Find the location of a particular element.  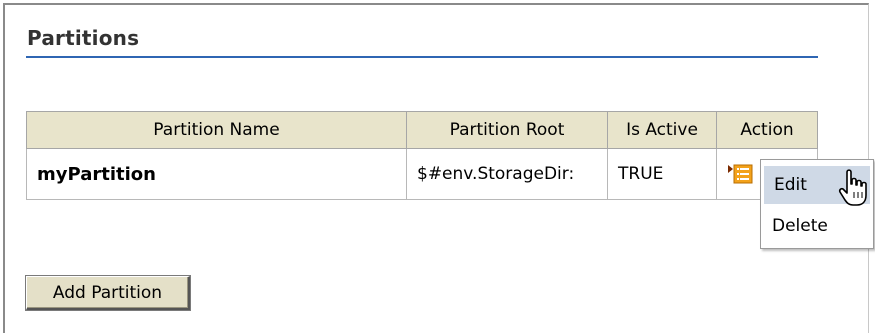

section-title: Partitions is located at coordinates (83, 38).